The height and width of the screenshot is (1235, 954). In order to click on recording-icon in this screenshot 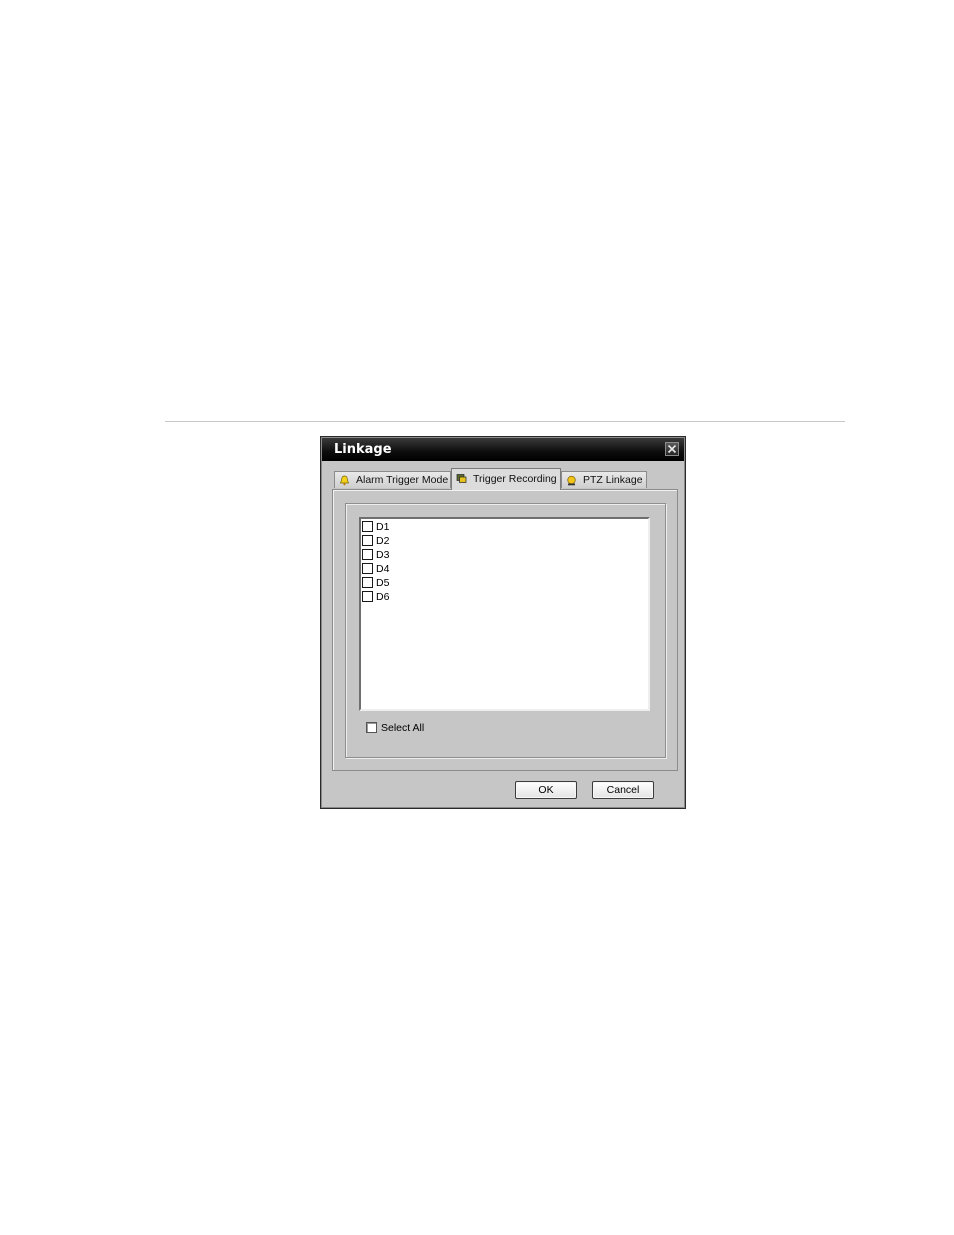, I will do `click(461, 478)`.